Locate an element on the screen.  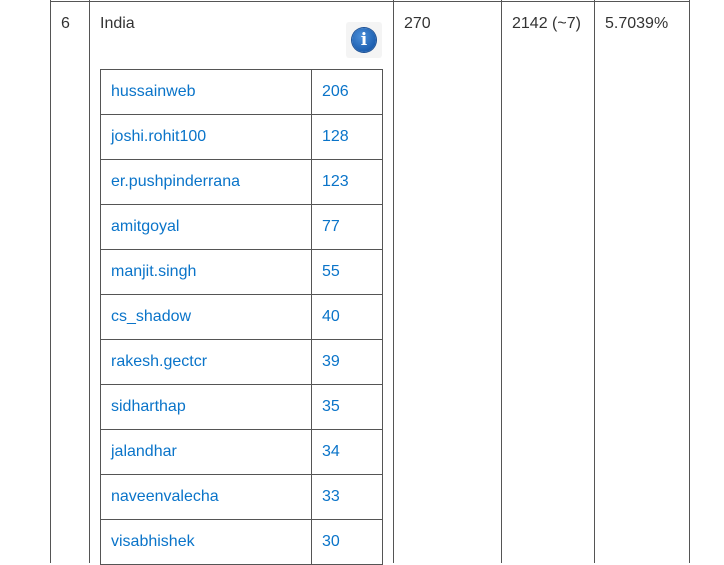
rank-cell: 6 is located at coordinates (65, 23).